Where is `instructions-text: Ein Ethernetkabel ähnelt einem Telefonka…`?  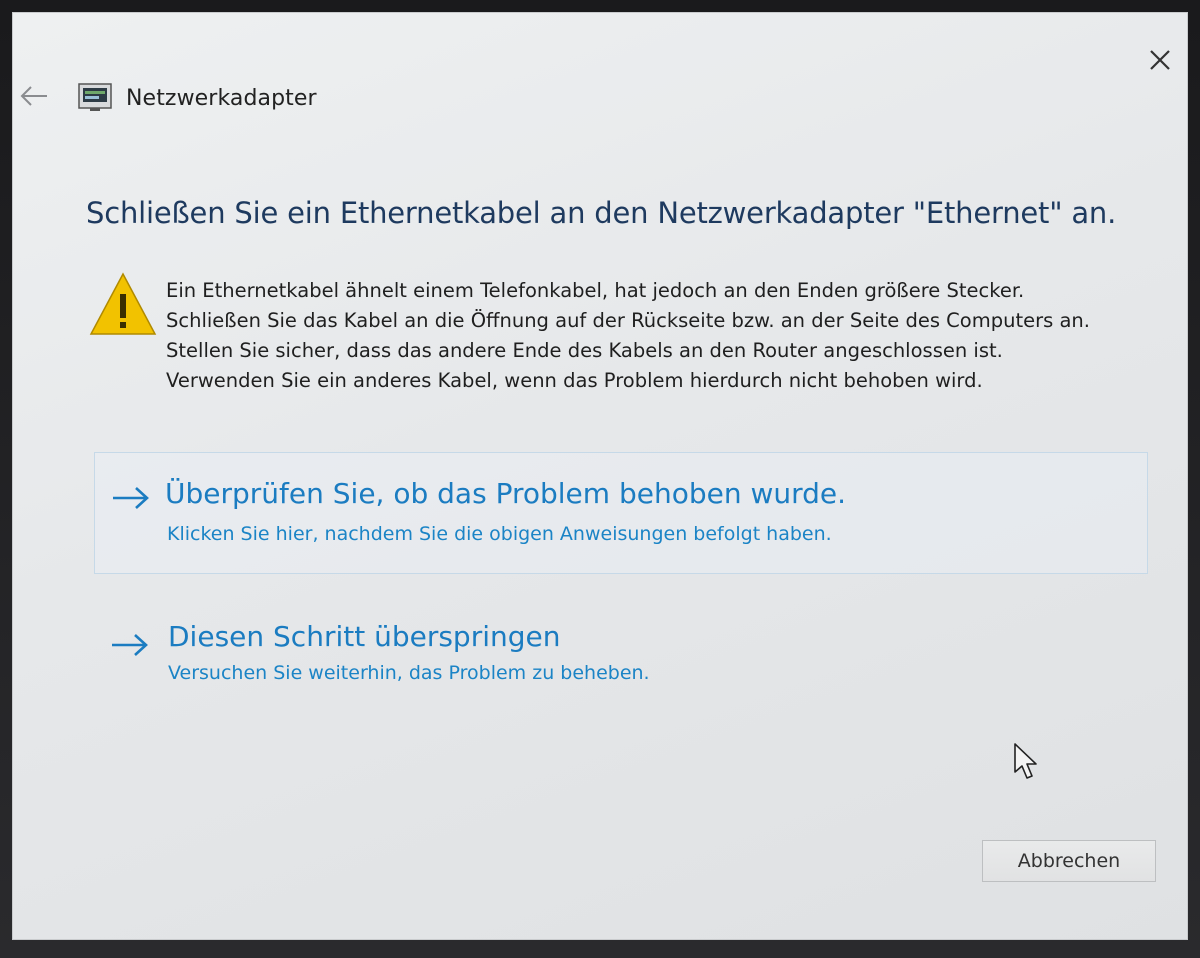
instructions-text: Ein Ethernetkabel ähnelt einem Telefonka… is located at coordinates (666, 336).